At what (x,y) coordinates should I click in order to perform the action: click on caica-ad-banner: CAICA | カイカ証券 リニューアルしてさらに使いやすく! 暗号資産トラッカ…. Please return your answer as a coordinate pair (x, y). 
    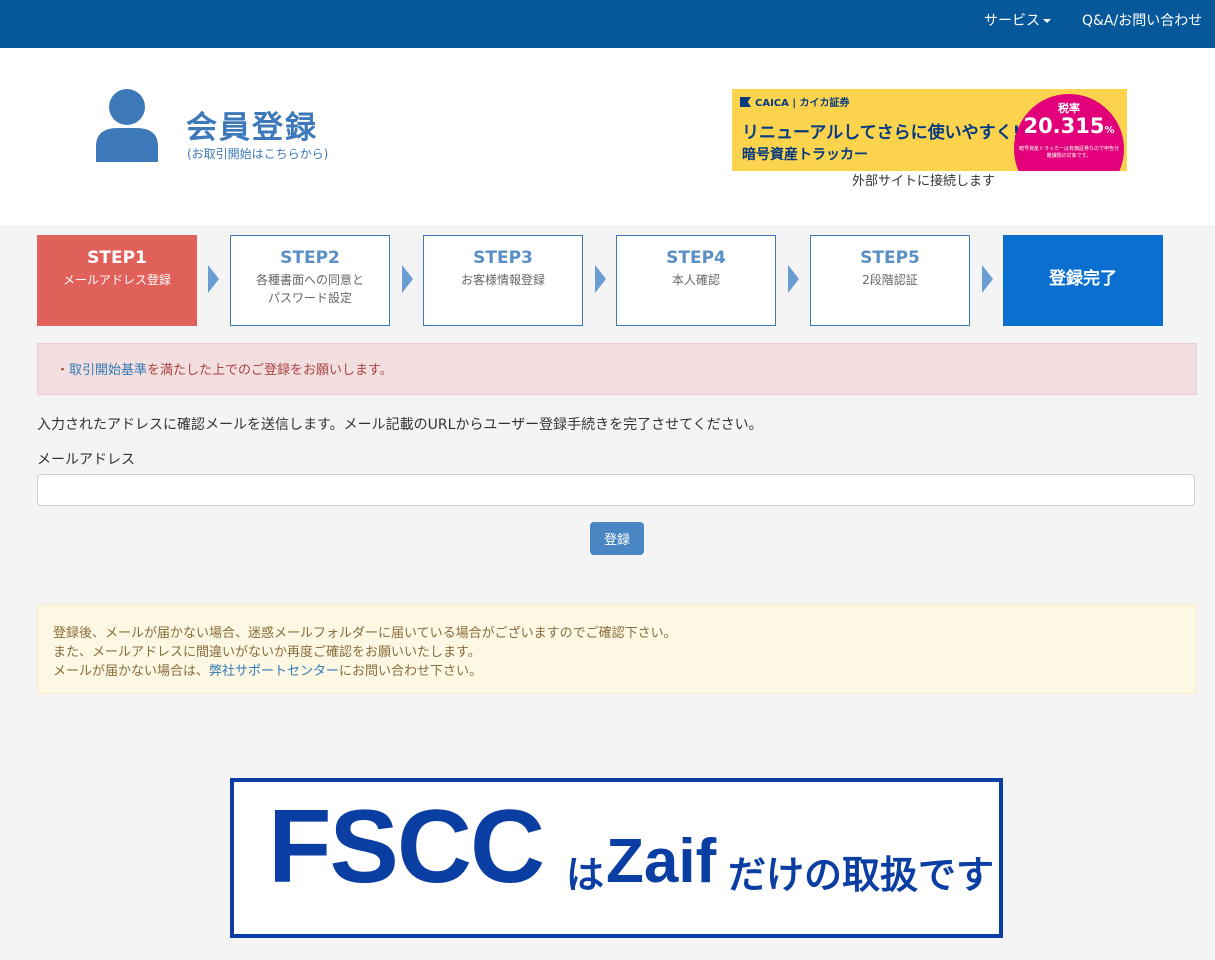
    Looking at the image, I should click on (929, 130).